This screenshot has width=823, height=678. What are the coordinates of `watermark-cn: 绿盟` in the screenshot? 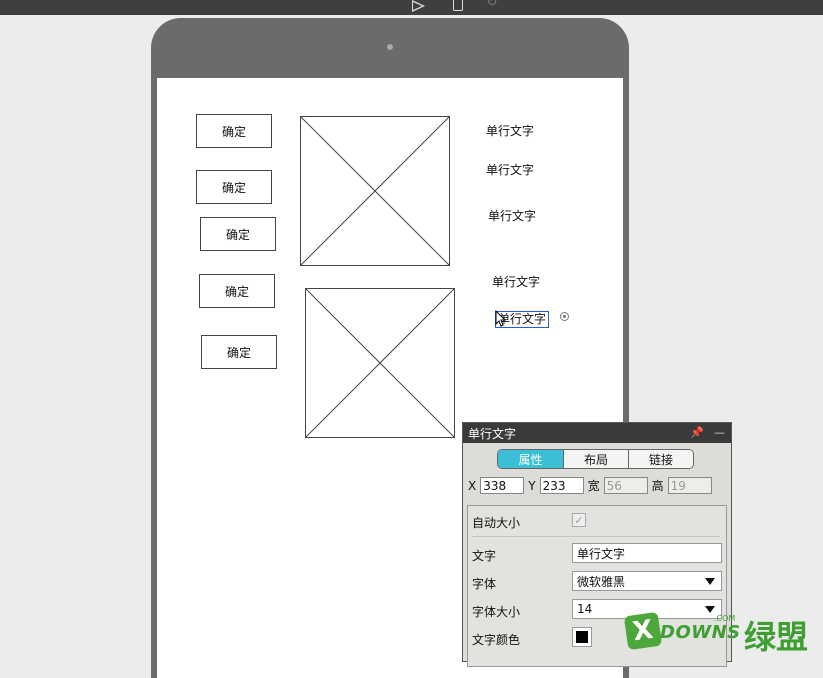 It's located at (776, 637).